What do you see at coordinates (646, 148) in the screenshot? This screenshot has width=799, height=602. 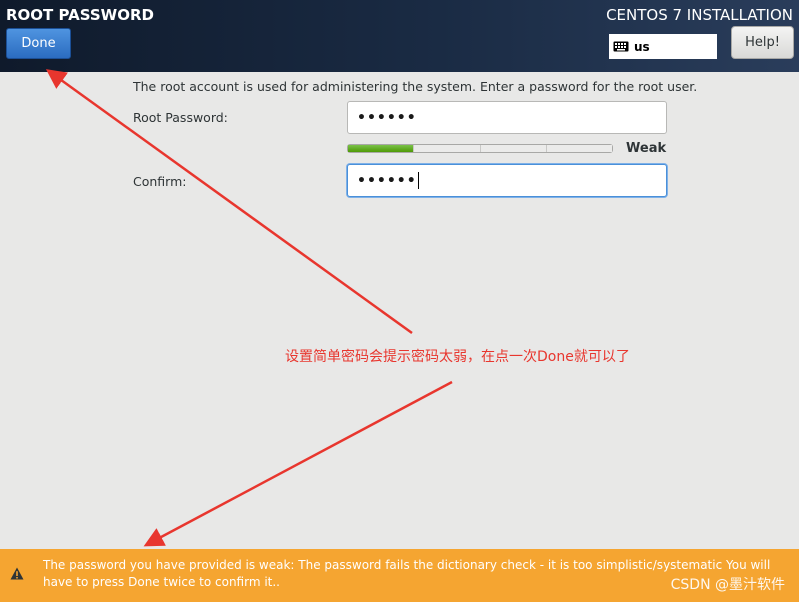 I see `strength-label: Weak` at bounding box center [646, 148].